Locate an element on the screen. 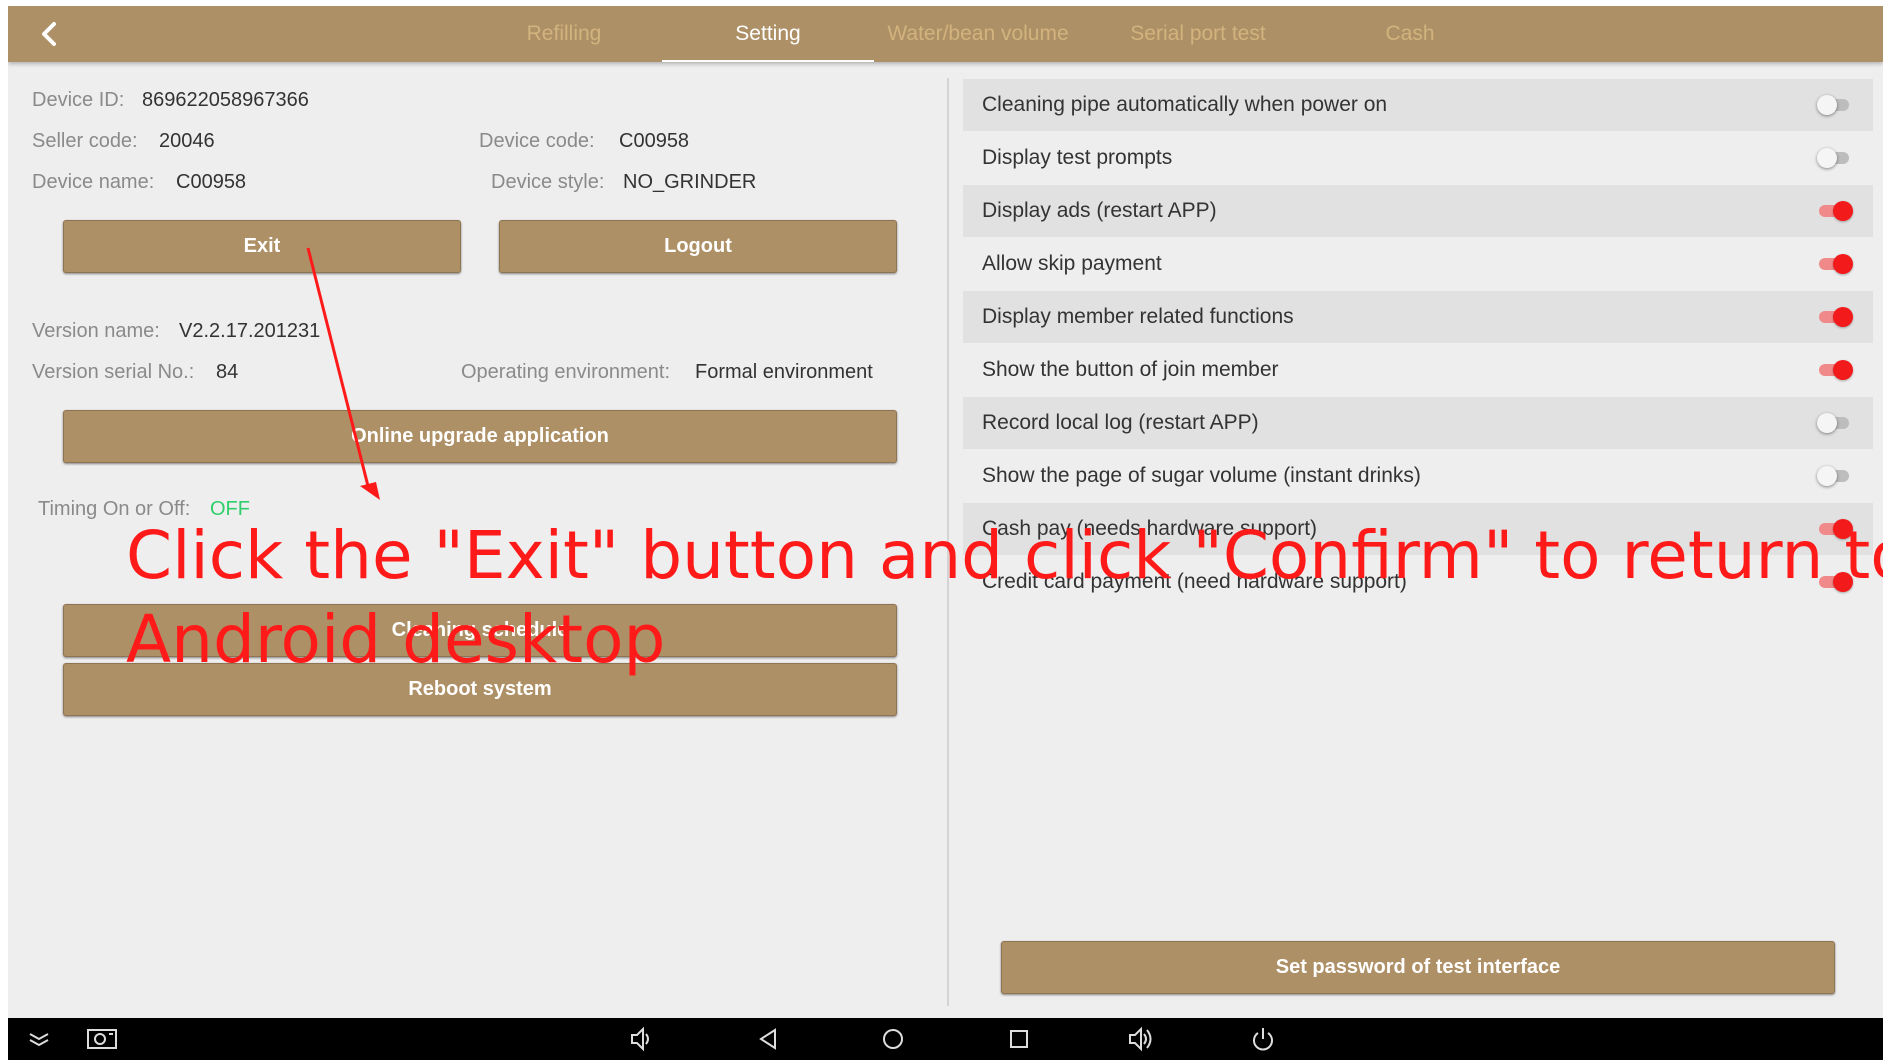 The width and height of the screenshot is (1883, 1060). back-icon is located at coordinates (769, 1039).